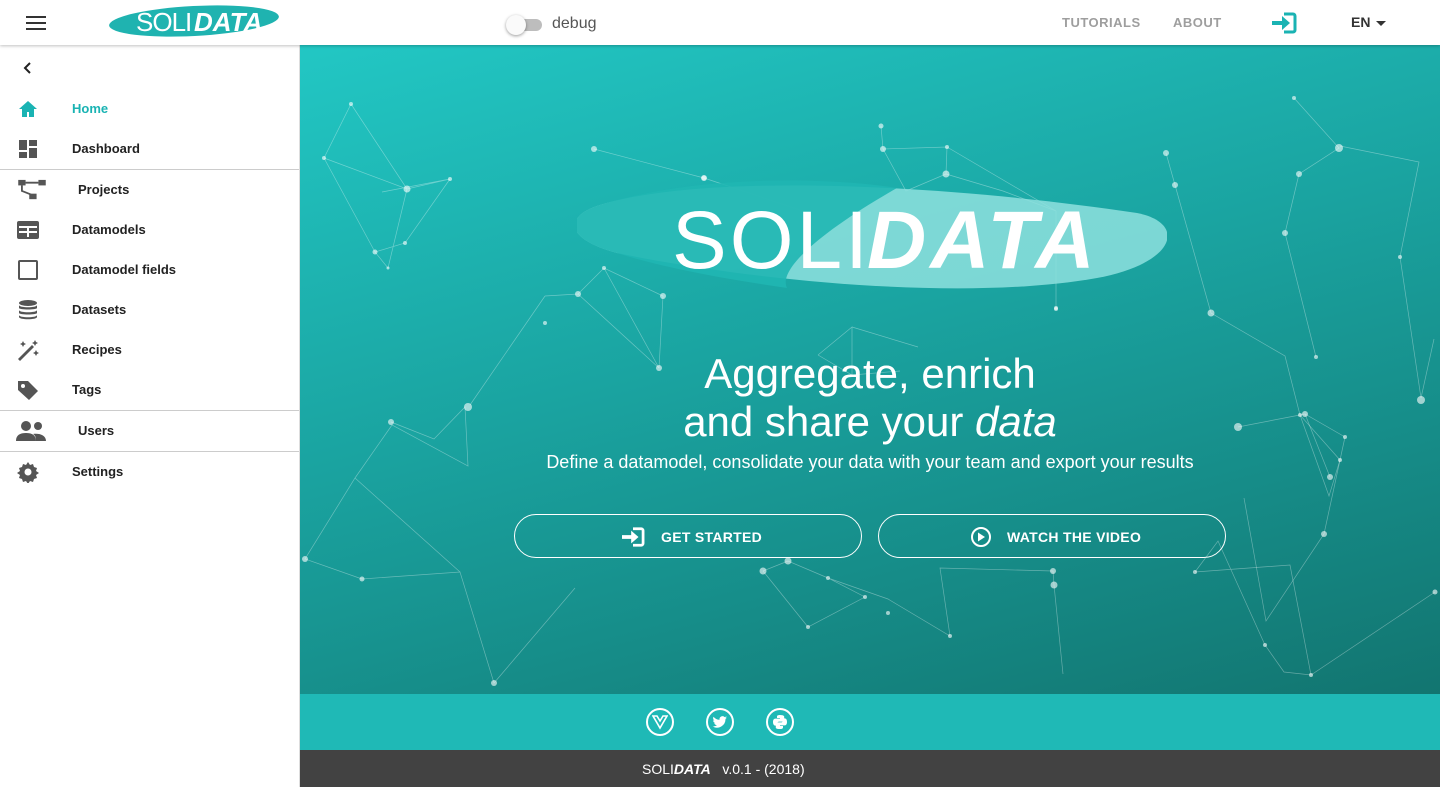  I want to click on sidebar-item-label: Settings, so click(98, 471).